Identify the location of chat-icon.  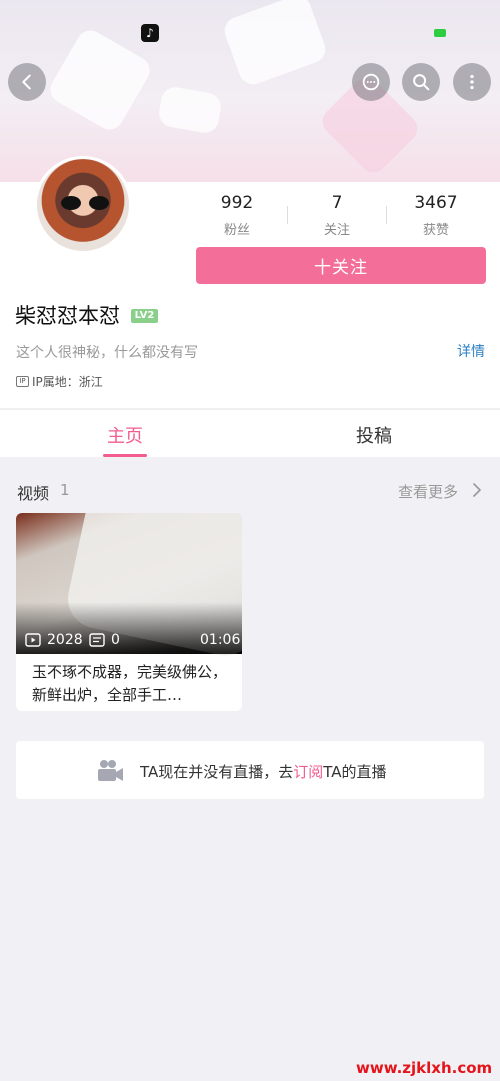
(371, 82).